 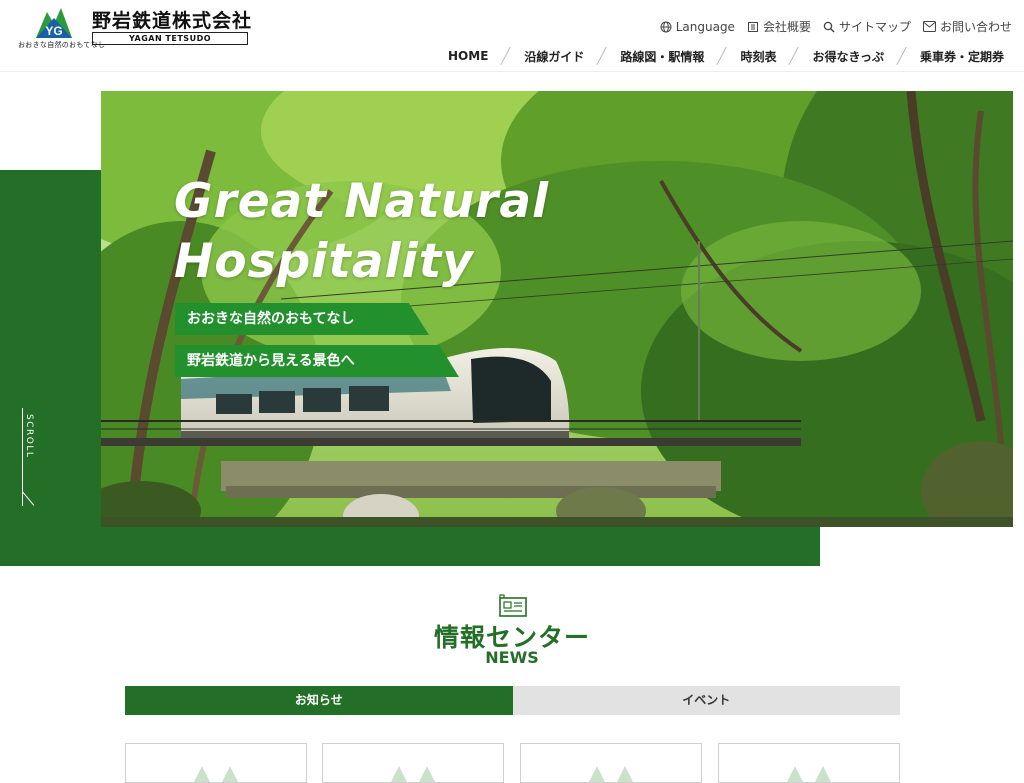 I want to click on main-nav: HOME 沿線ガイド 路線図・駅情報 時刻表 お得なきっぷ 乗車券・定期券, so click(x=726, y=56).